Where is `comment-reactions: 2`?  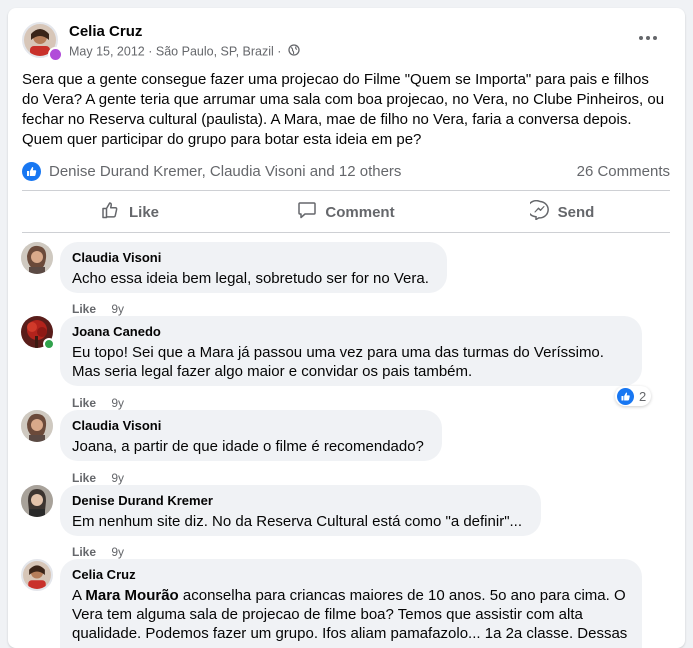 comment-reactions: 2 is located at coordinates (633, 396).